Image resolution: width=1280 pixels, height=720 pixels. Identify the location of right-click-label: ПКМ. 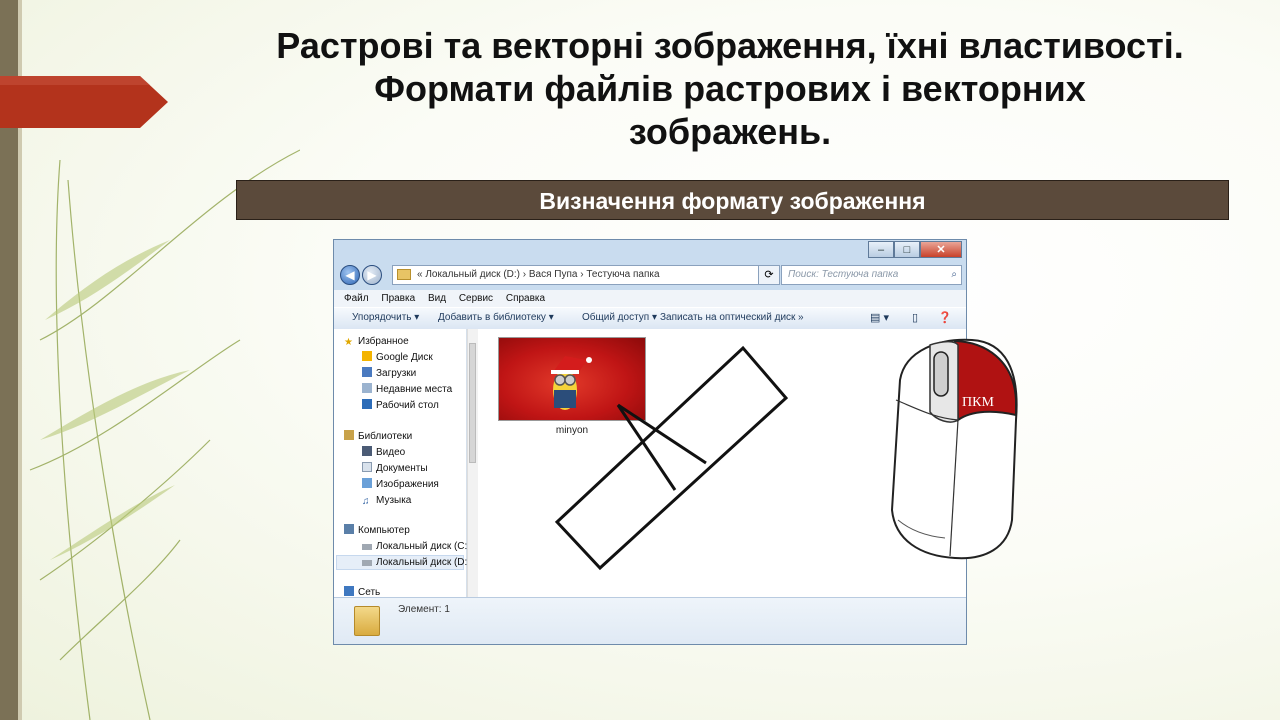
(978, 402).